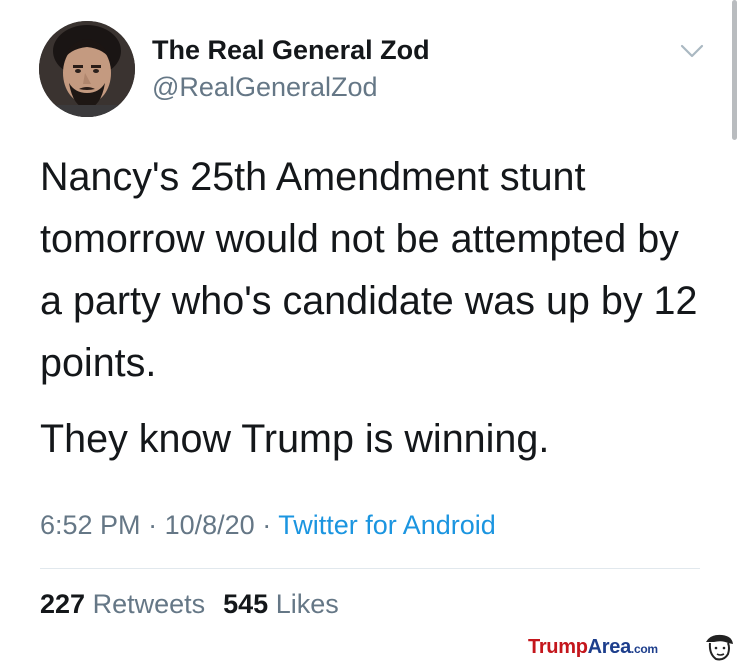 This screenshot has width=740, height=662. I want to click on likes-count: 545, so click(246, 604).